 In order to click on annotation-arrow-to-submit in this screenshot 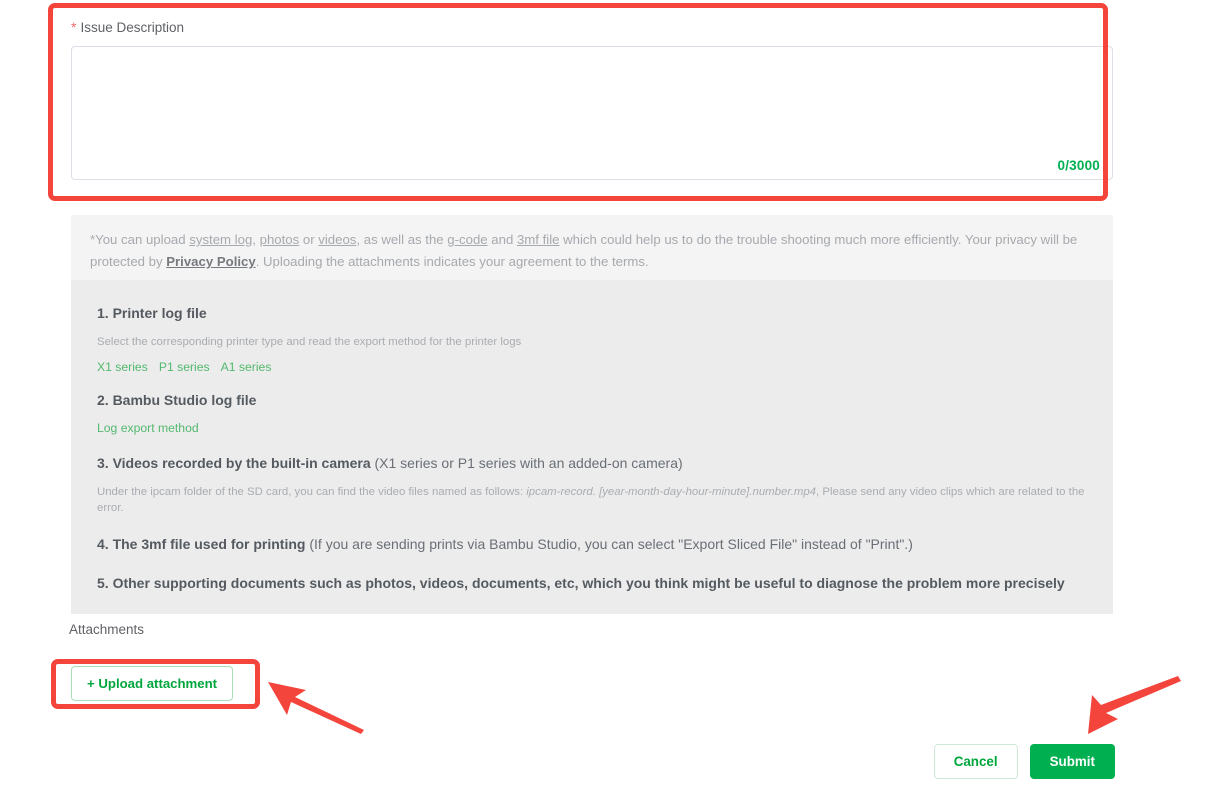, I will do `click(1134, 705)`.